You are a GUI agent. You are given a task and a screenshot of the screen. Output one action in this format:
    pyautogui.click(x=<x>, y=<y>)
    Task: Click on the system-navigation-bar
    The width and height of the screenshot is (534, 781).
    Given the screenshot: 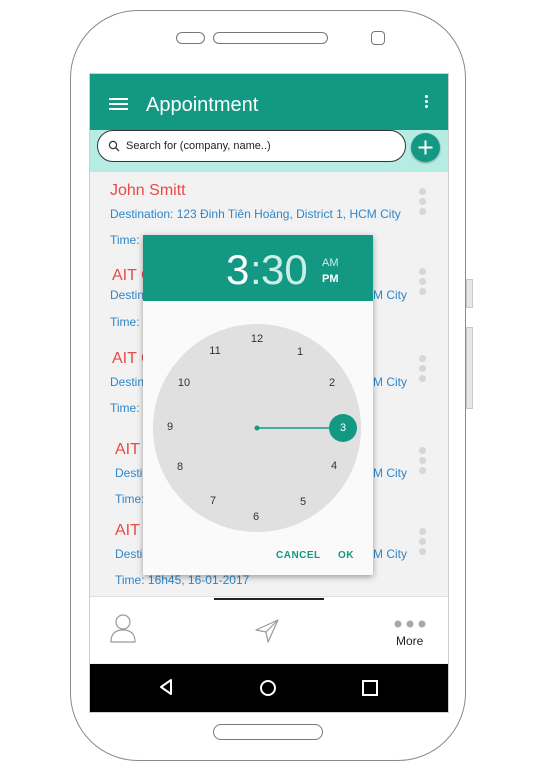 What is the action you would take?
    pyautogui.click(x=269, y=688)
    